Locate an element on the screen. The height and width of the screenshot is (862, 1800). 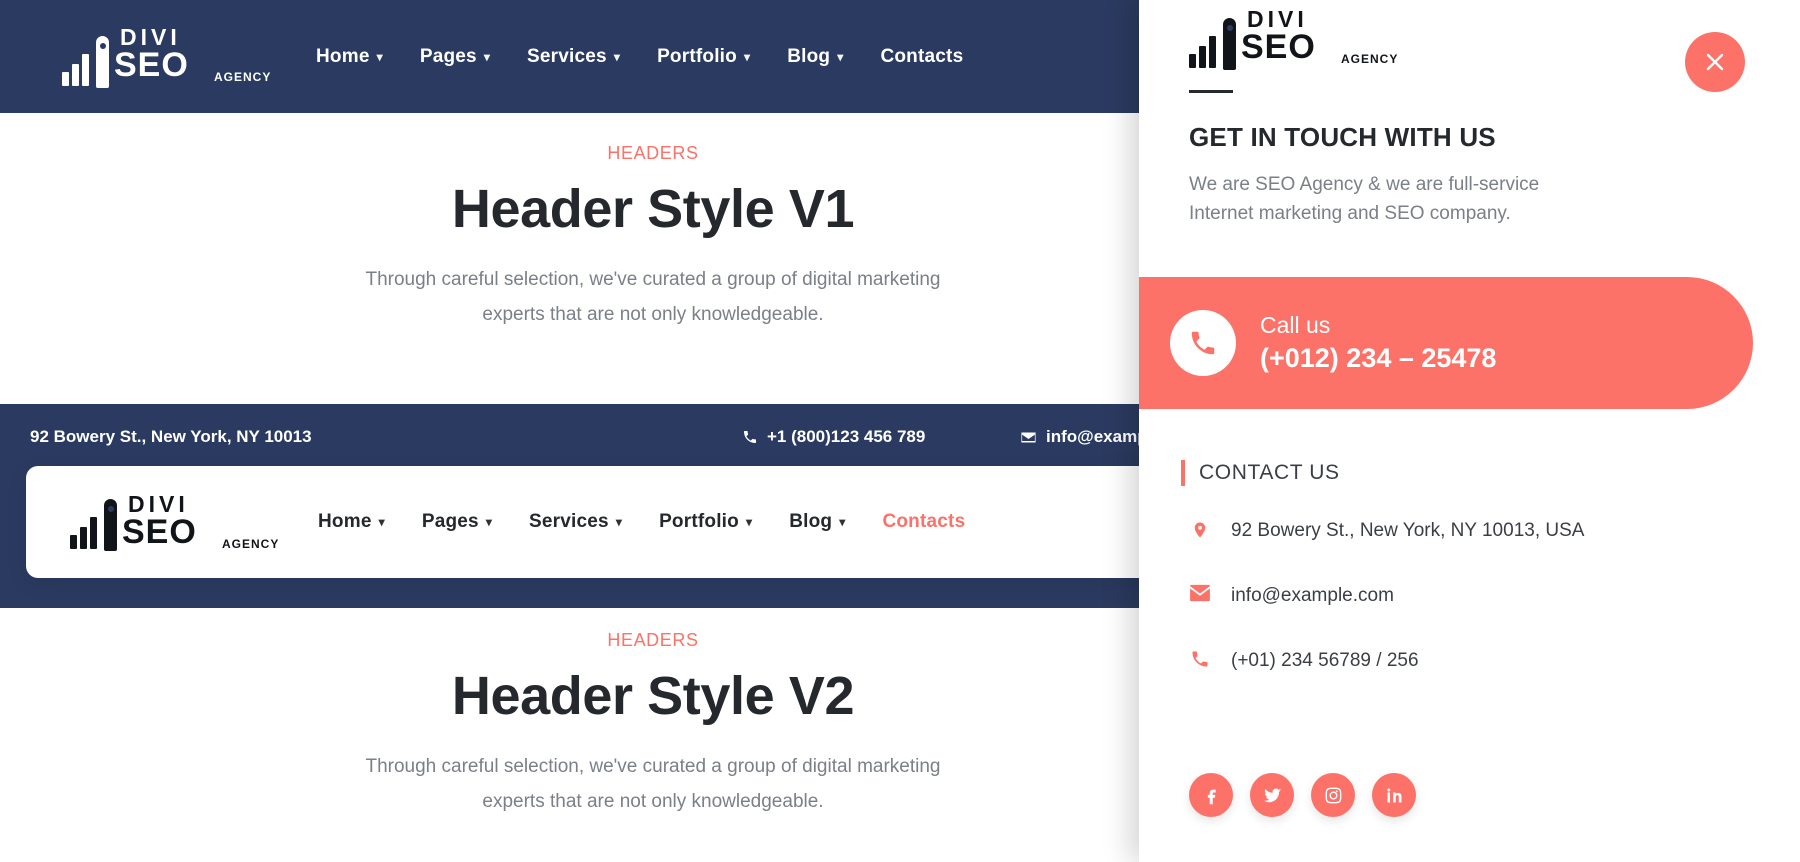
contact-row-email: info@example.com is located at coordinates (1399, 596).